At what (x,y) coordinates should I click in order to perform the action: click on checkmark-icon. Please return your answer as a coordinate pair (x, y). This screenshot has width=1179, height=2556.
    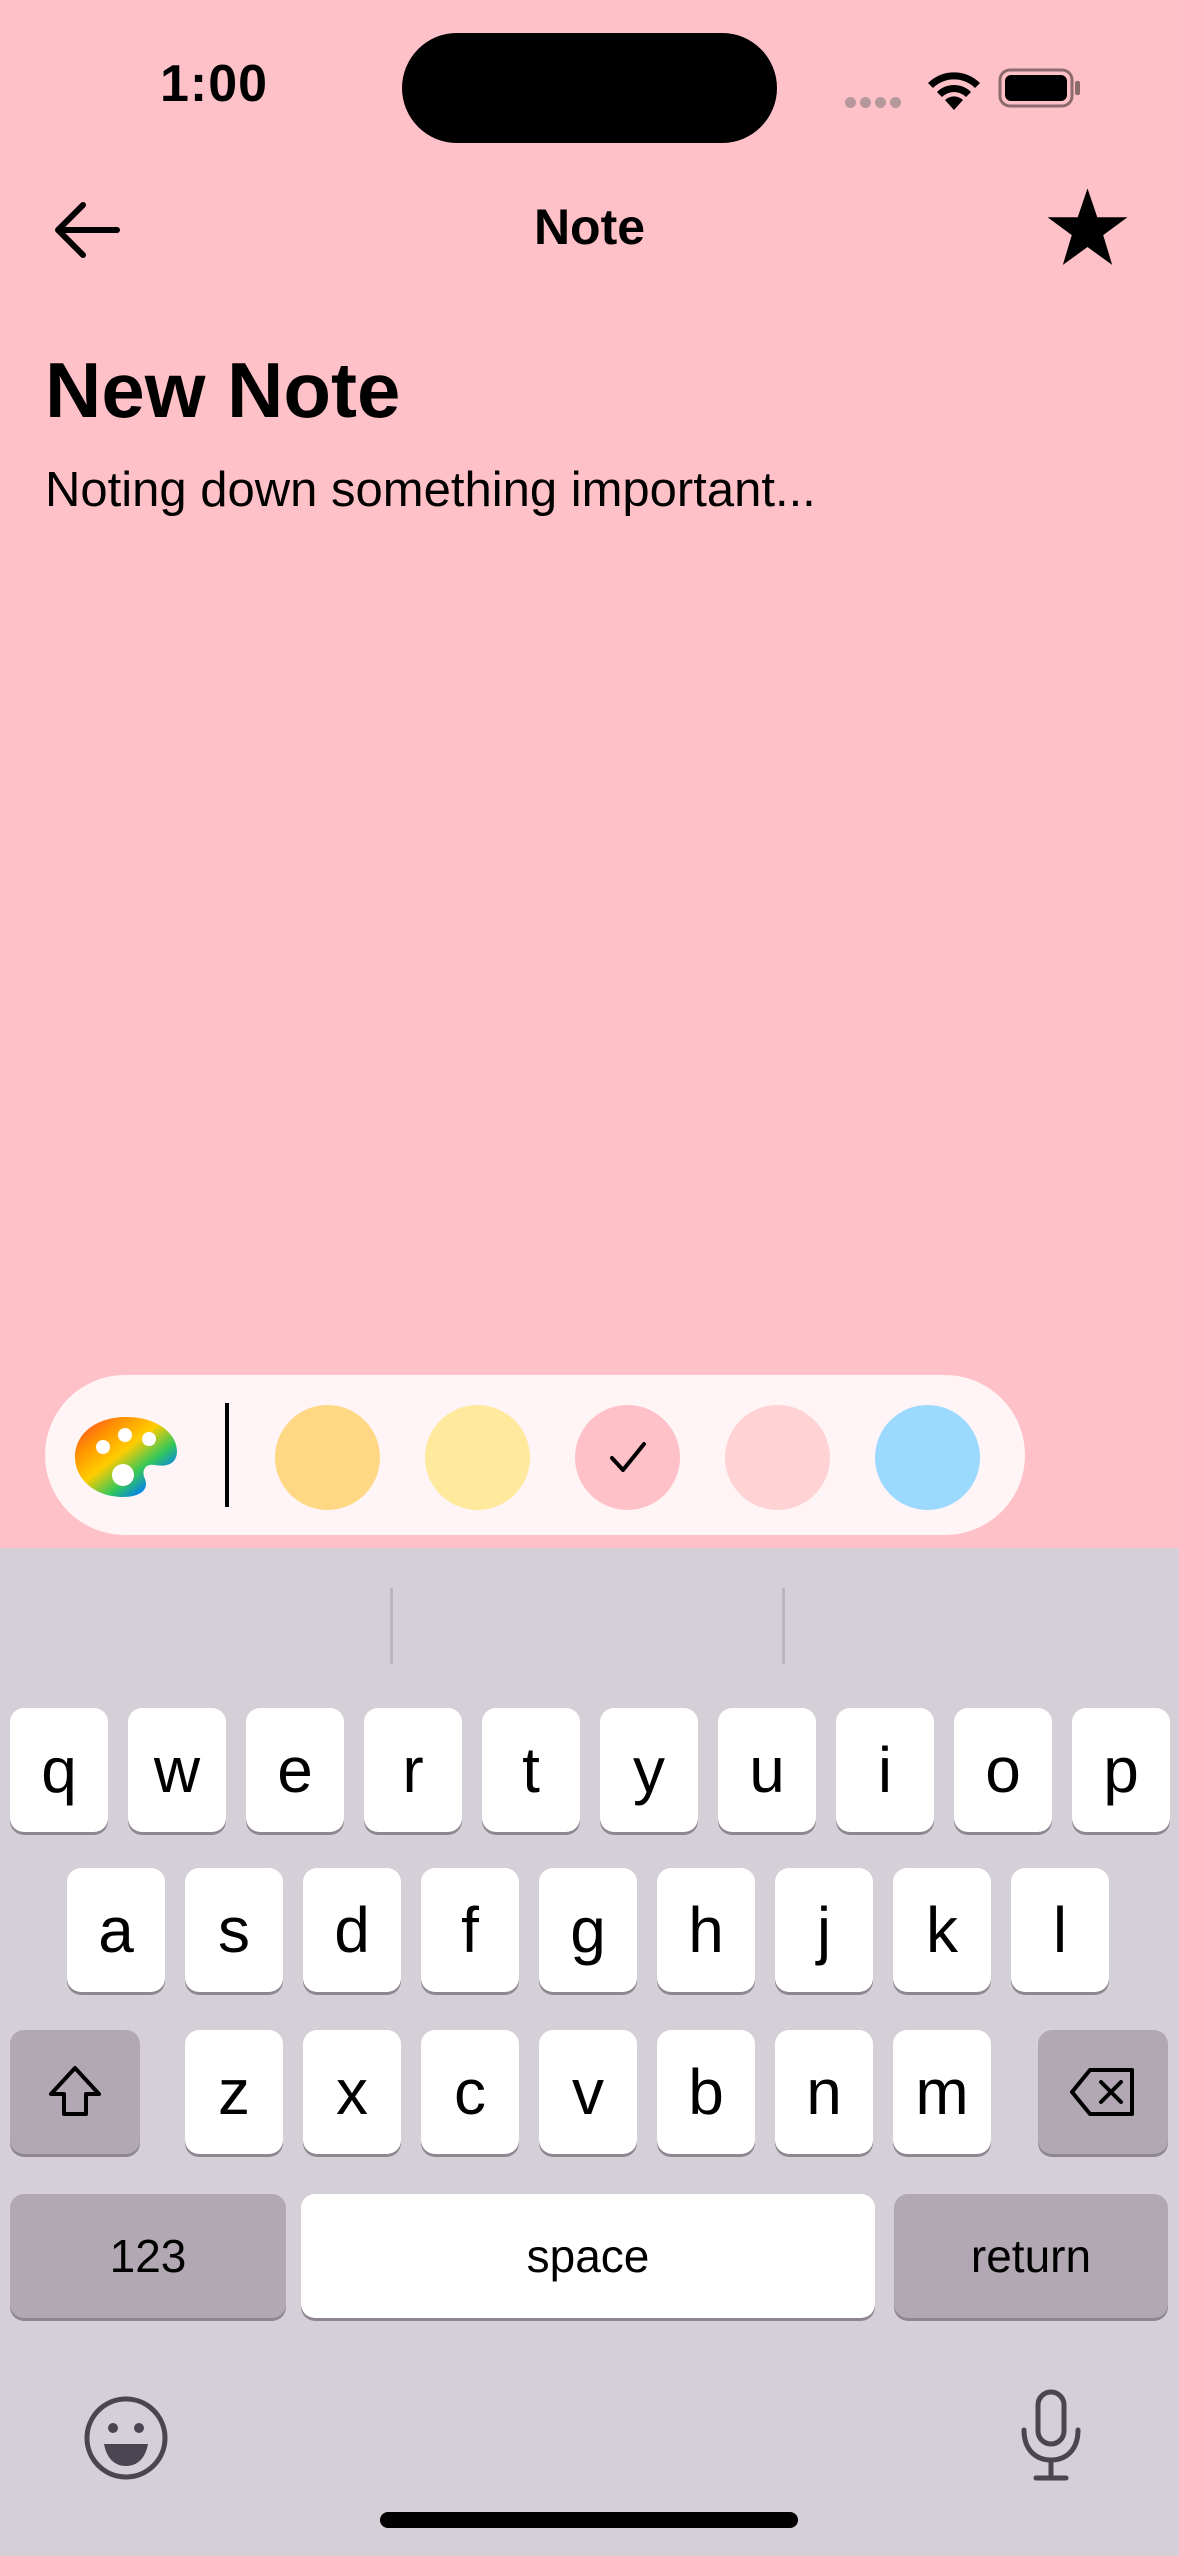
    Looking at the image, I should click on (627, 1456).